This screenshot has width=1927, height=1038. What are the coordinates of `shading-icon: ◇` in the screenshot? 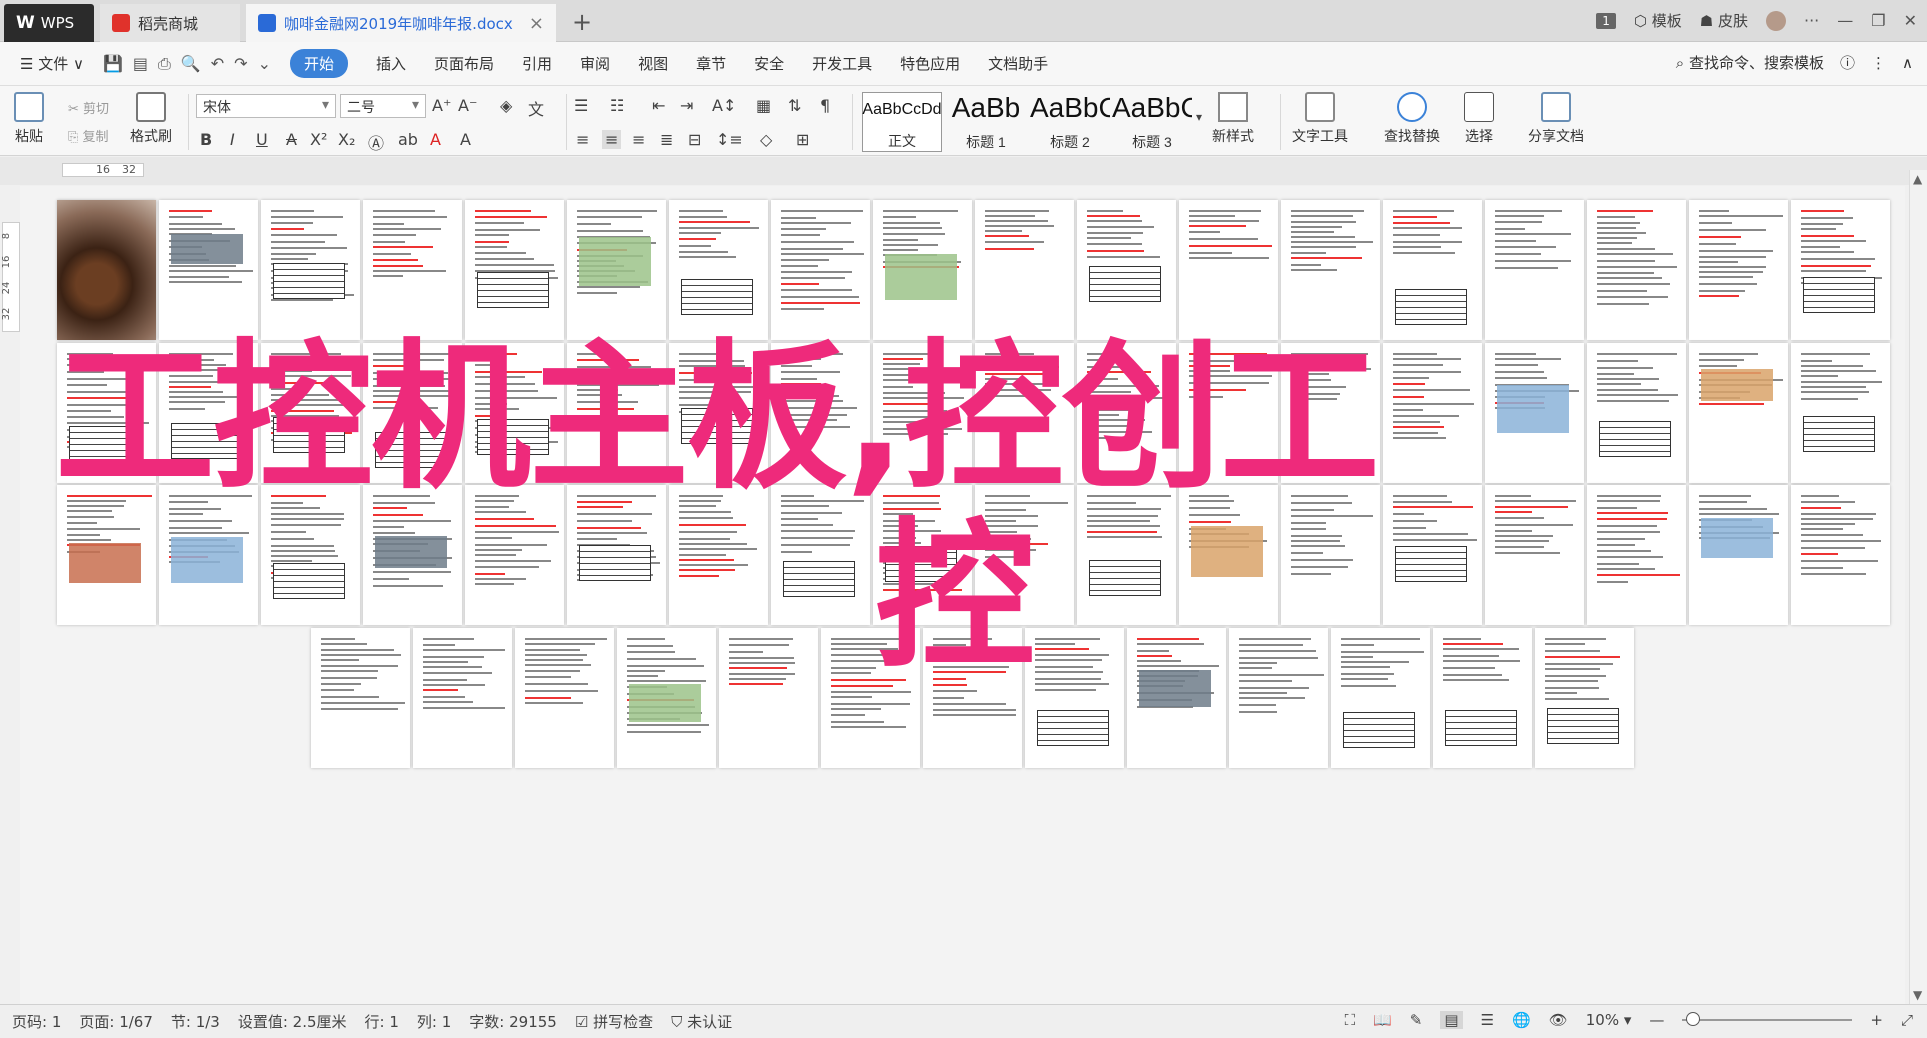 It's located at (766, 139).